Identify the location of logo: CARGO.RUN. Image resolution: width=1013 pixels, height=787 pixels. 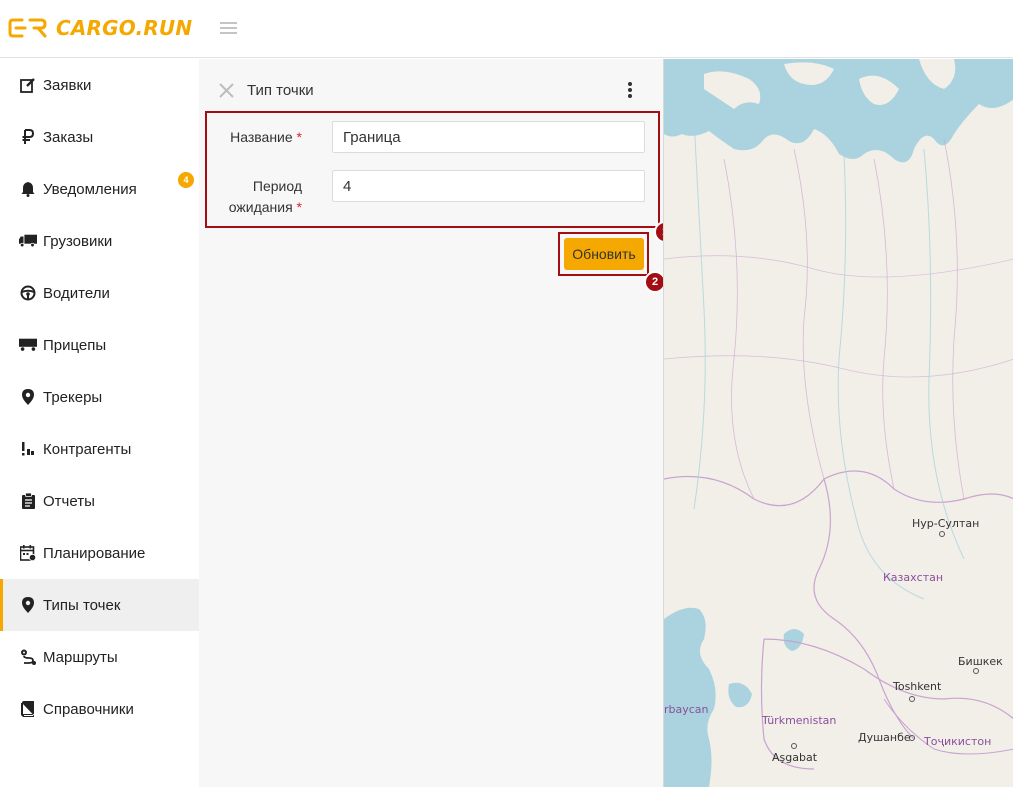
(100, 28).